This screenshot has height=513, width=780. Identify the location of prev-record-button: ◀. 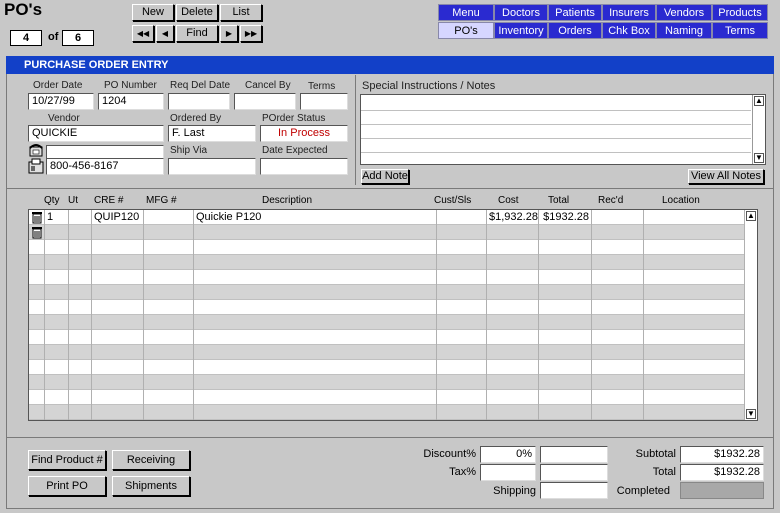
(165, 33).